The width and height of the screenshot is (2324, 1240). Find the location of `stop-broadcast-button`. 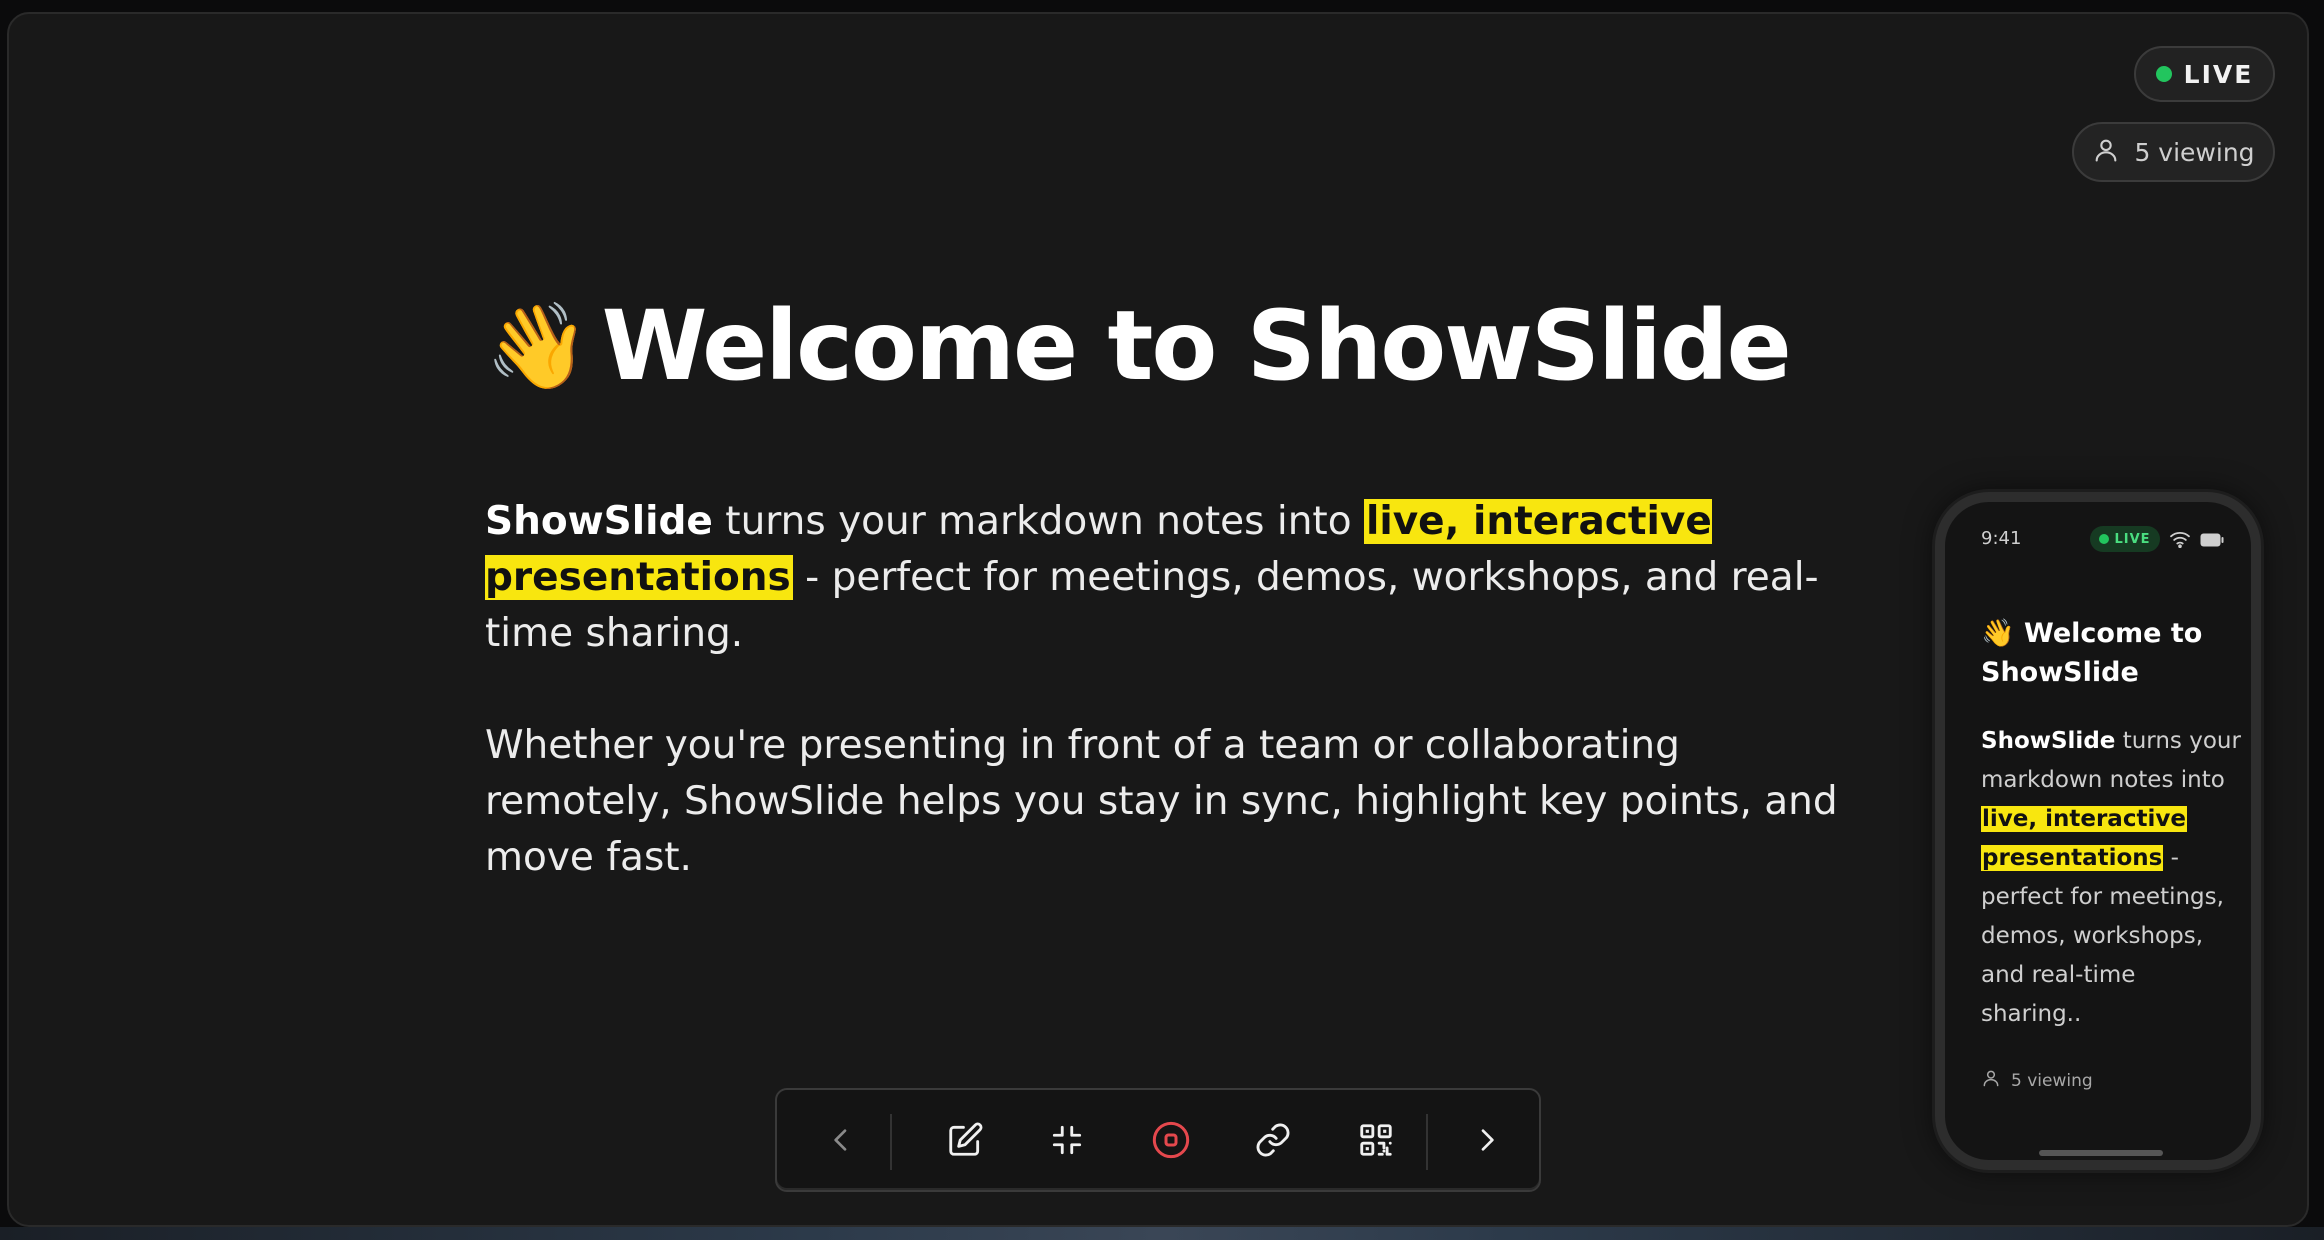

stop-broadcast-button is located at coordinates (1171, 1142).